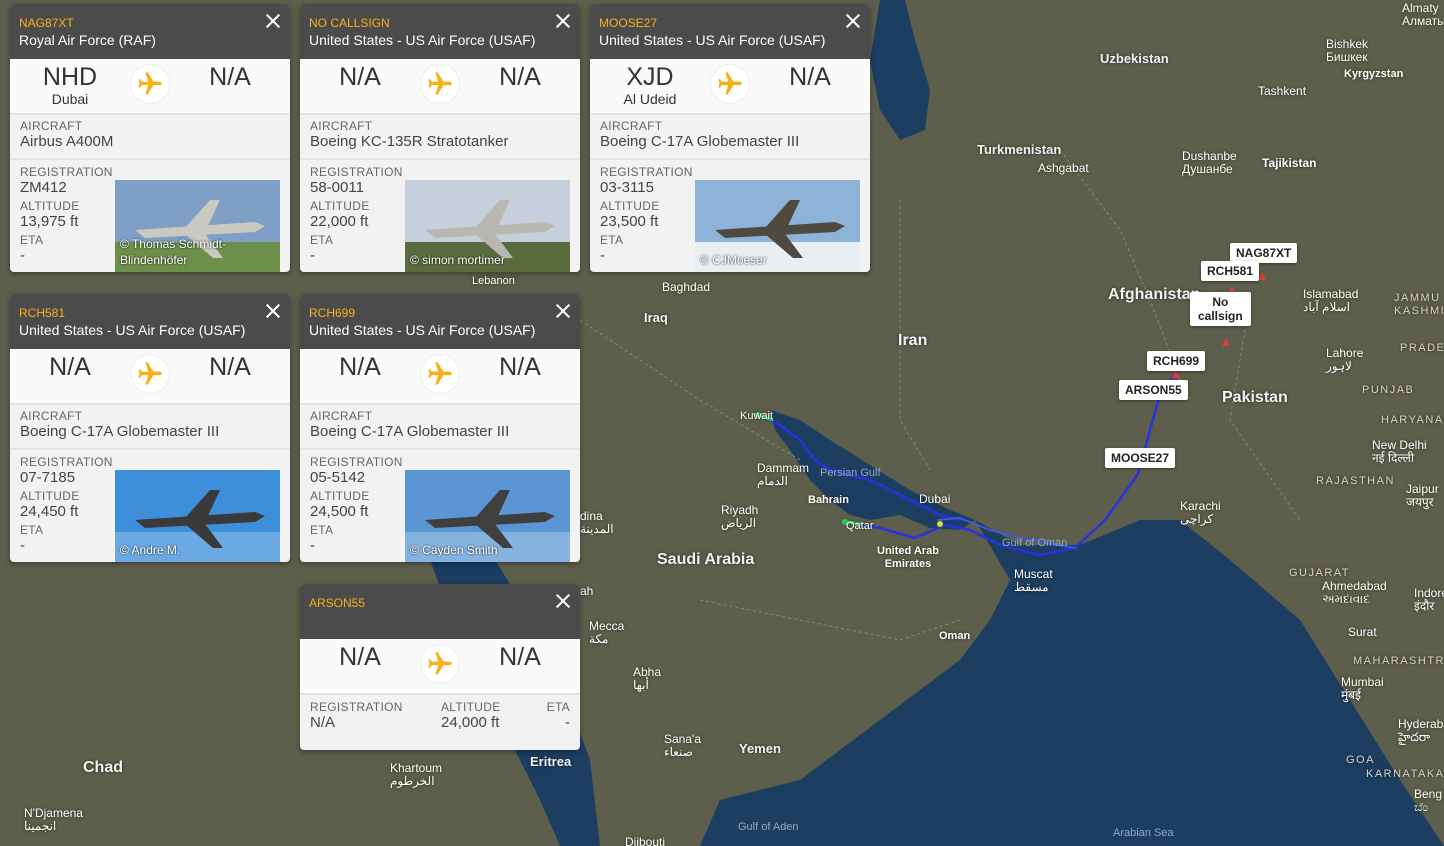 Image resolution: width=1444 pixels, height=846 pixels. What do you see at coordinates (1209, 162) in the screenshot?
I see `label-dushanbe: Dushanbe Душанбе` at bounding box center [1209, 162].